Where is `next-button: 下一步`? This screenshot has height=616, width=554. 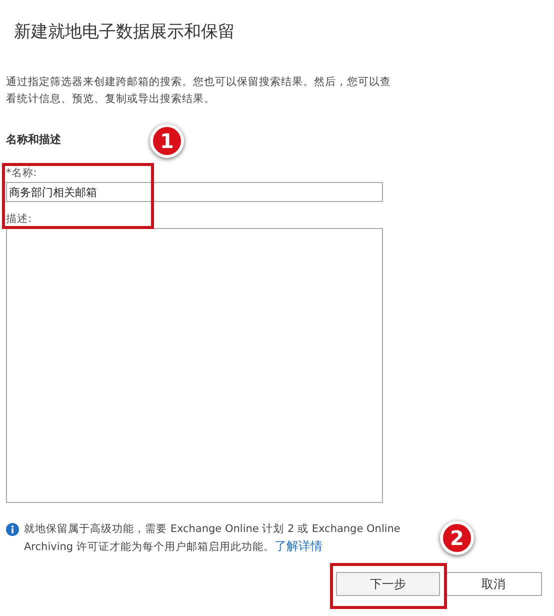
next-button: 下一步 is located at coordinates (388, 584).